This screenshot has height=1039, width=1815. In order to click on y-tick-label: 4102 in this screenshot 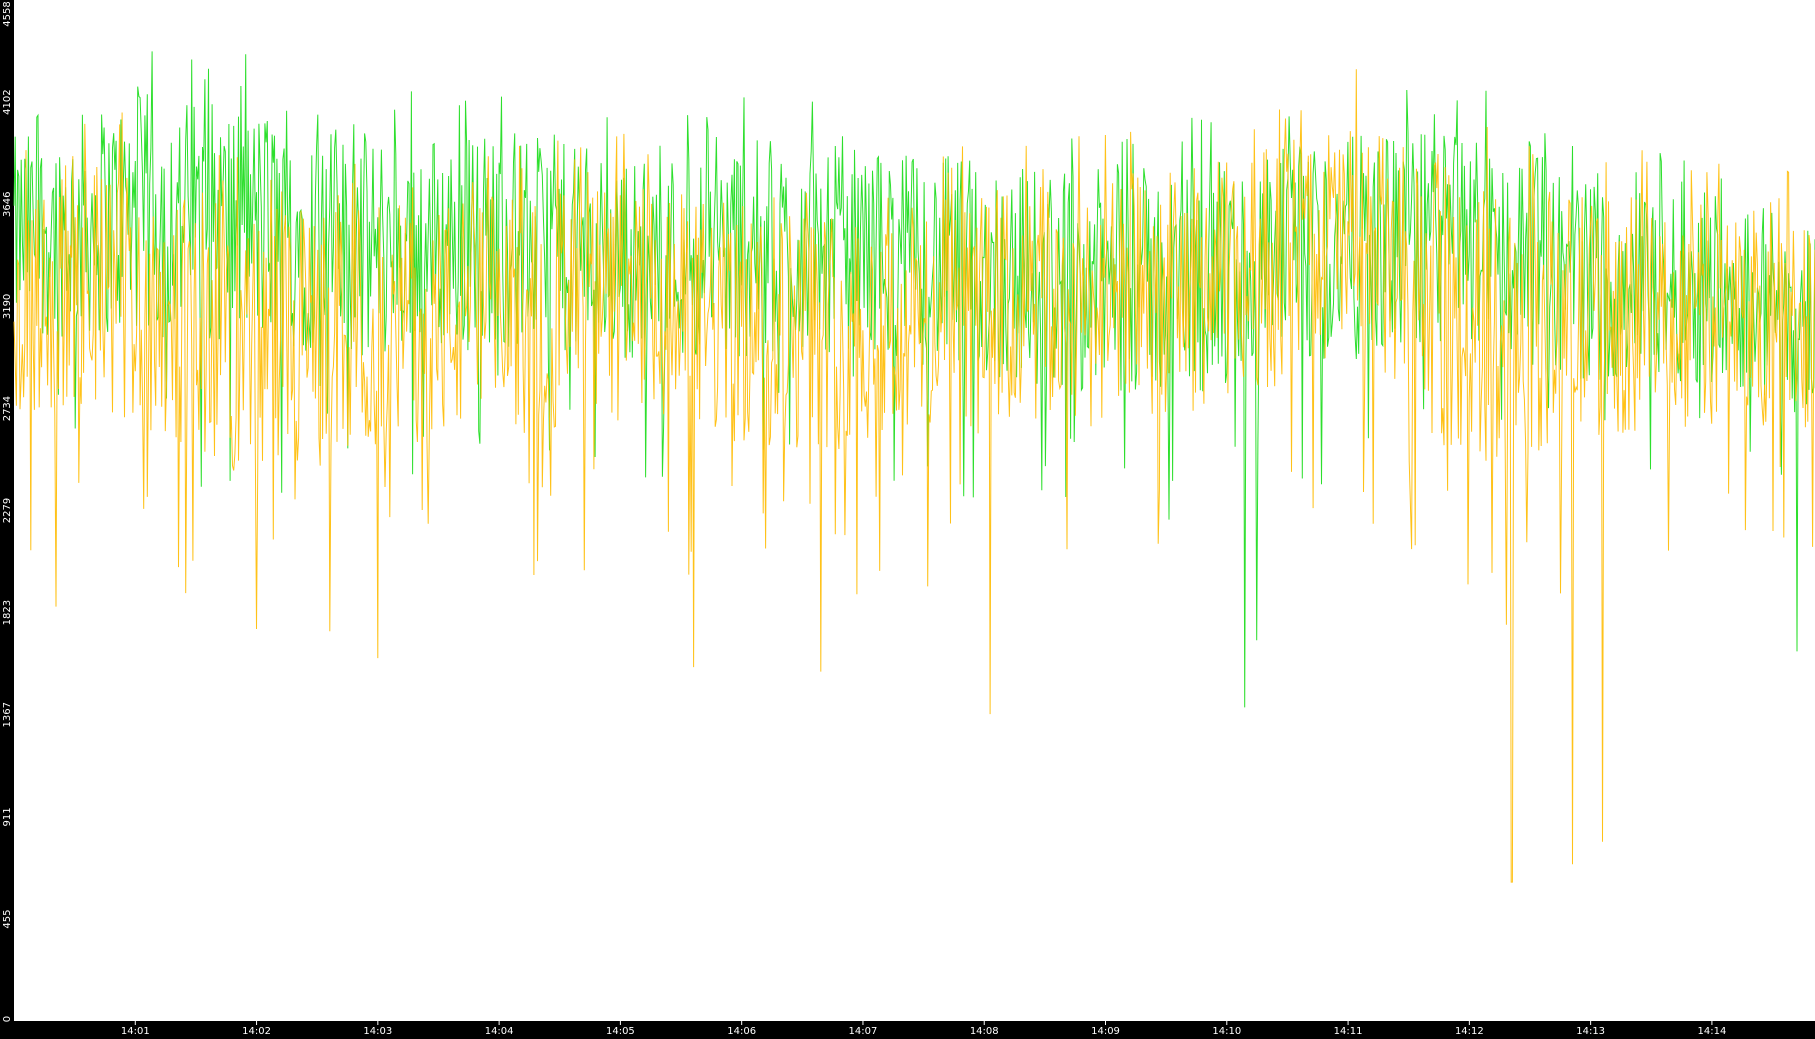, I will do `click(7, 101)`.